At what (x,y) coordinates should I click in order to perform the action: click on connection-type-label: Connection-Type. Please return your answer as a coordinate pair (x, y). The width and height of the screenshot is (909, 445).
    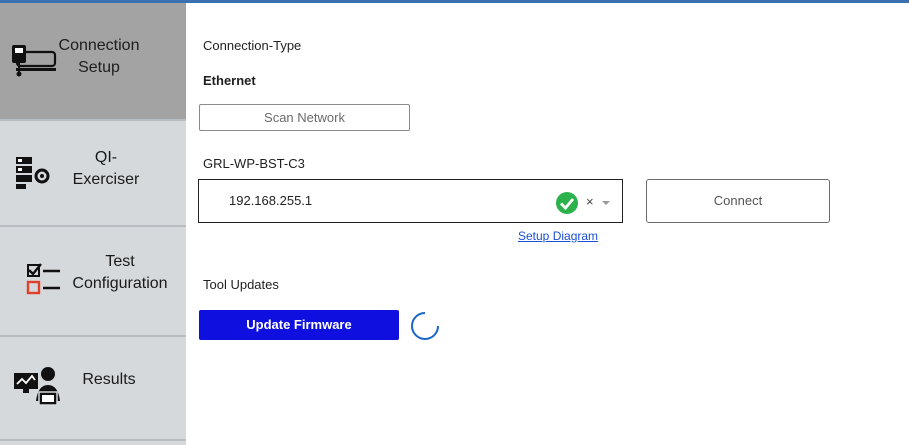
    Looking at the image, I should click on (252, 45).